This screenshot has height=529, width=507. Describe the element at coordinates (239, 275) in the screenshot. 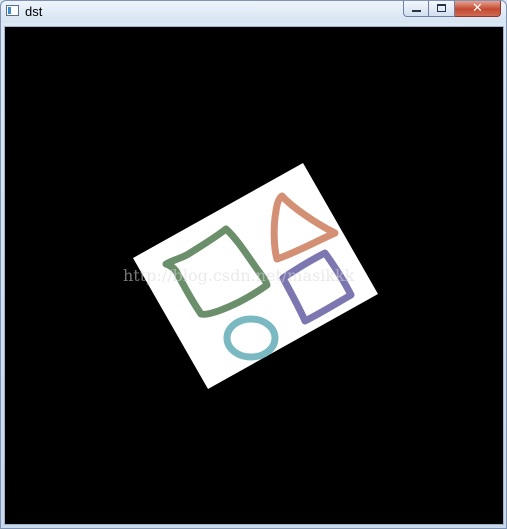

I see `watermark-text: http://blog.csdn.net/masikkk` at that location.